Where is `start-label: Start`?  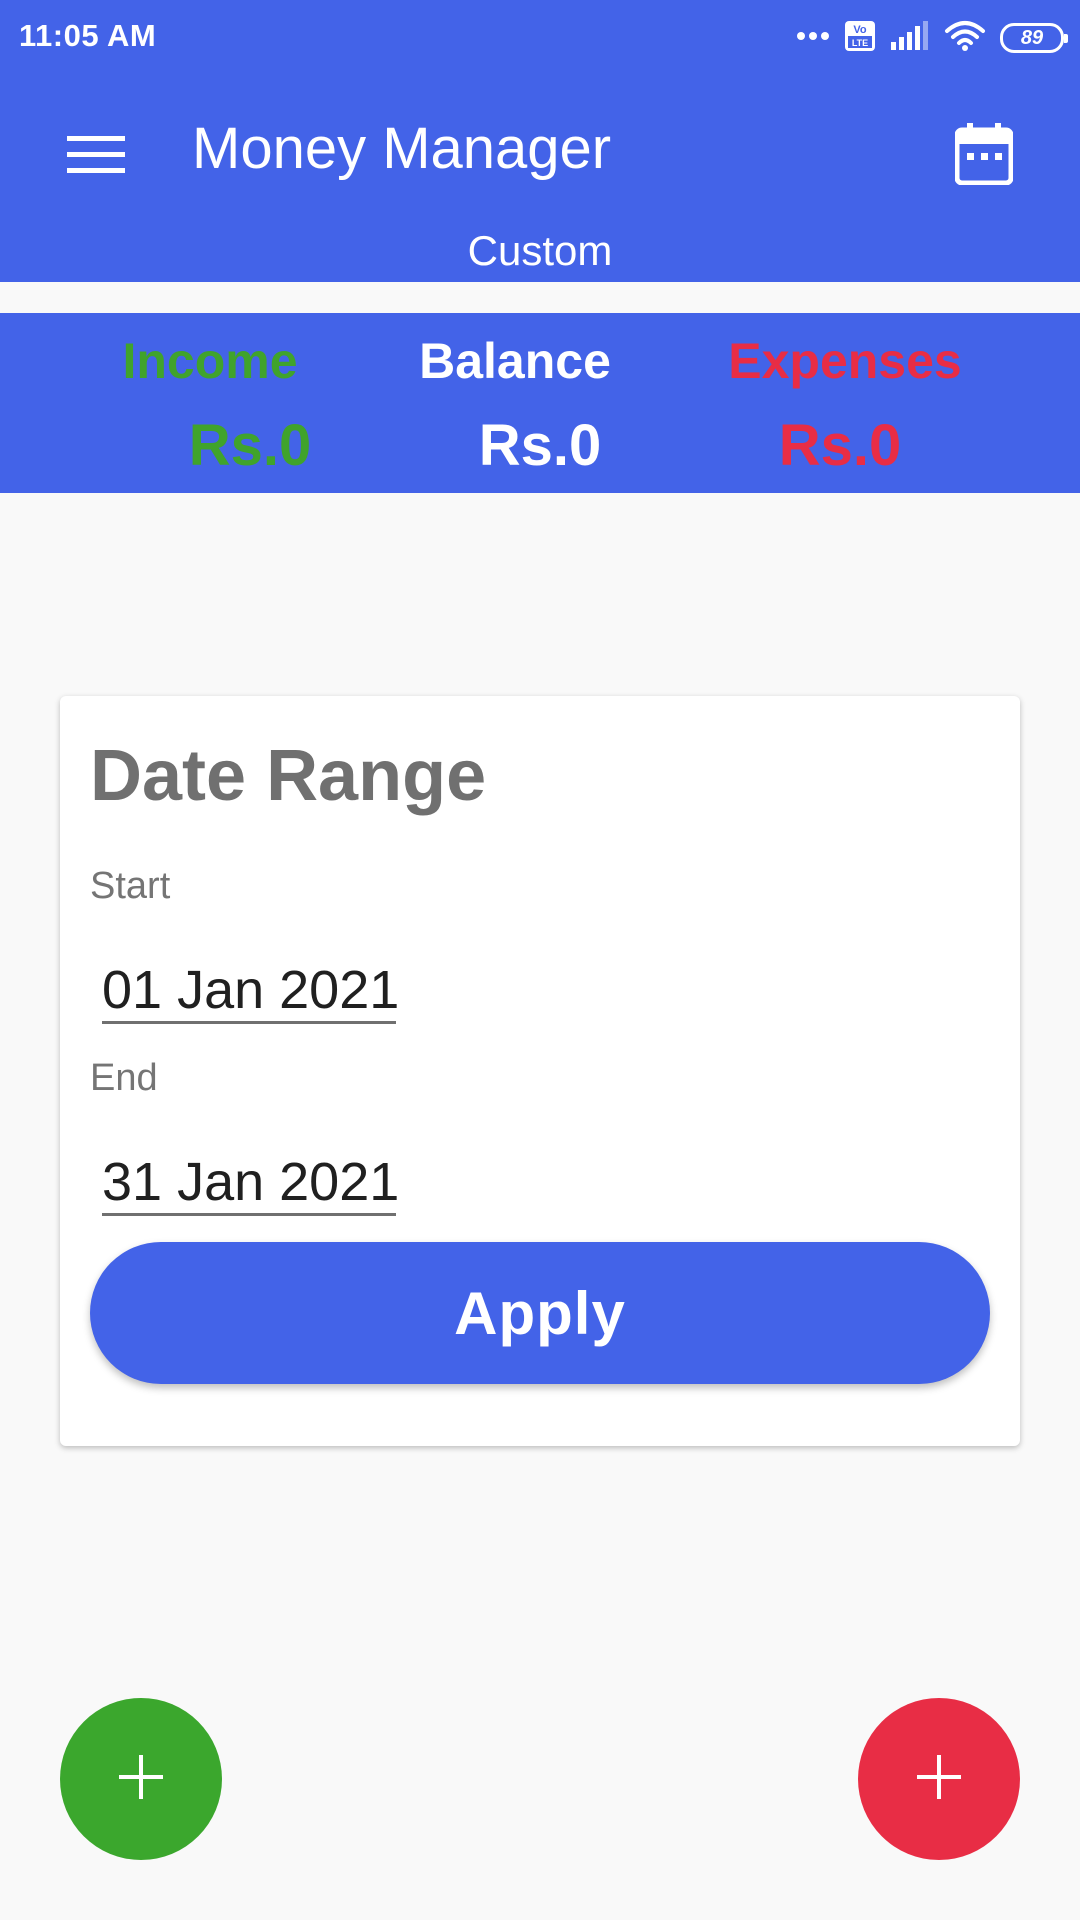
start-label: Start is located at coordinates (130, 886).